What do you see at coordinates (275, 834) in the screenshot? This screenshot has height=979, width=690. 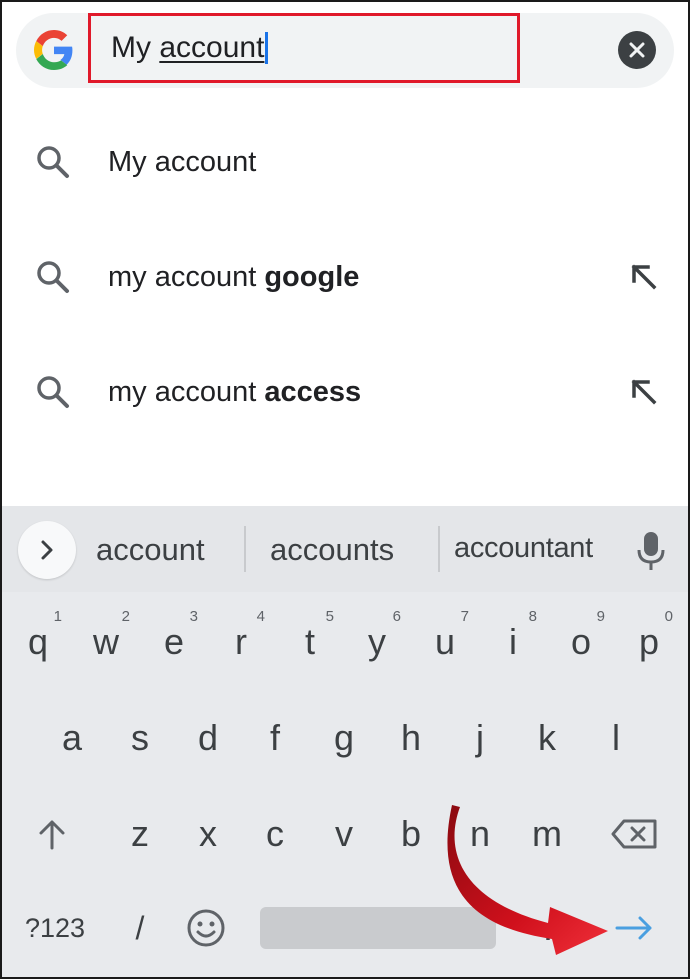 I see `key-c: c` at bounding box center [275, 834].